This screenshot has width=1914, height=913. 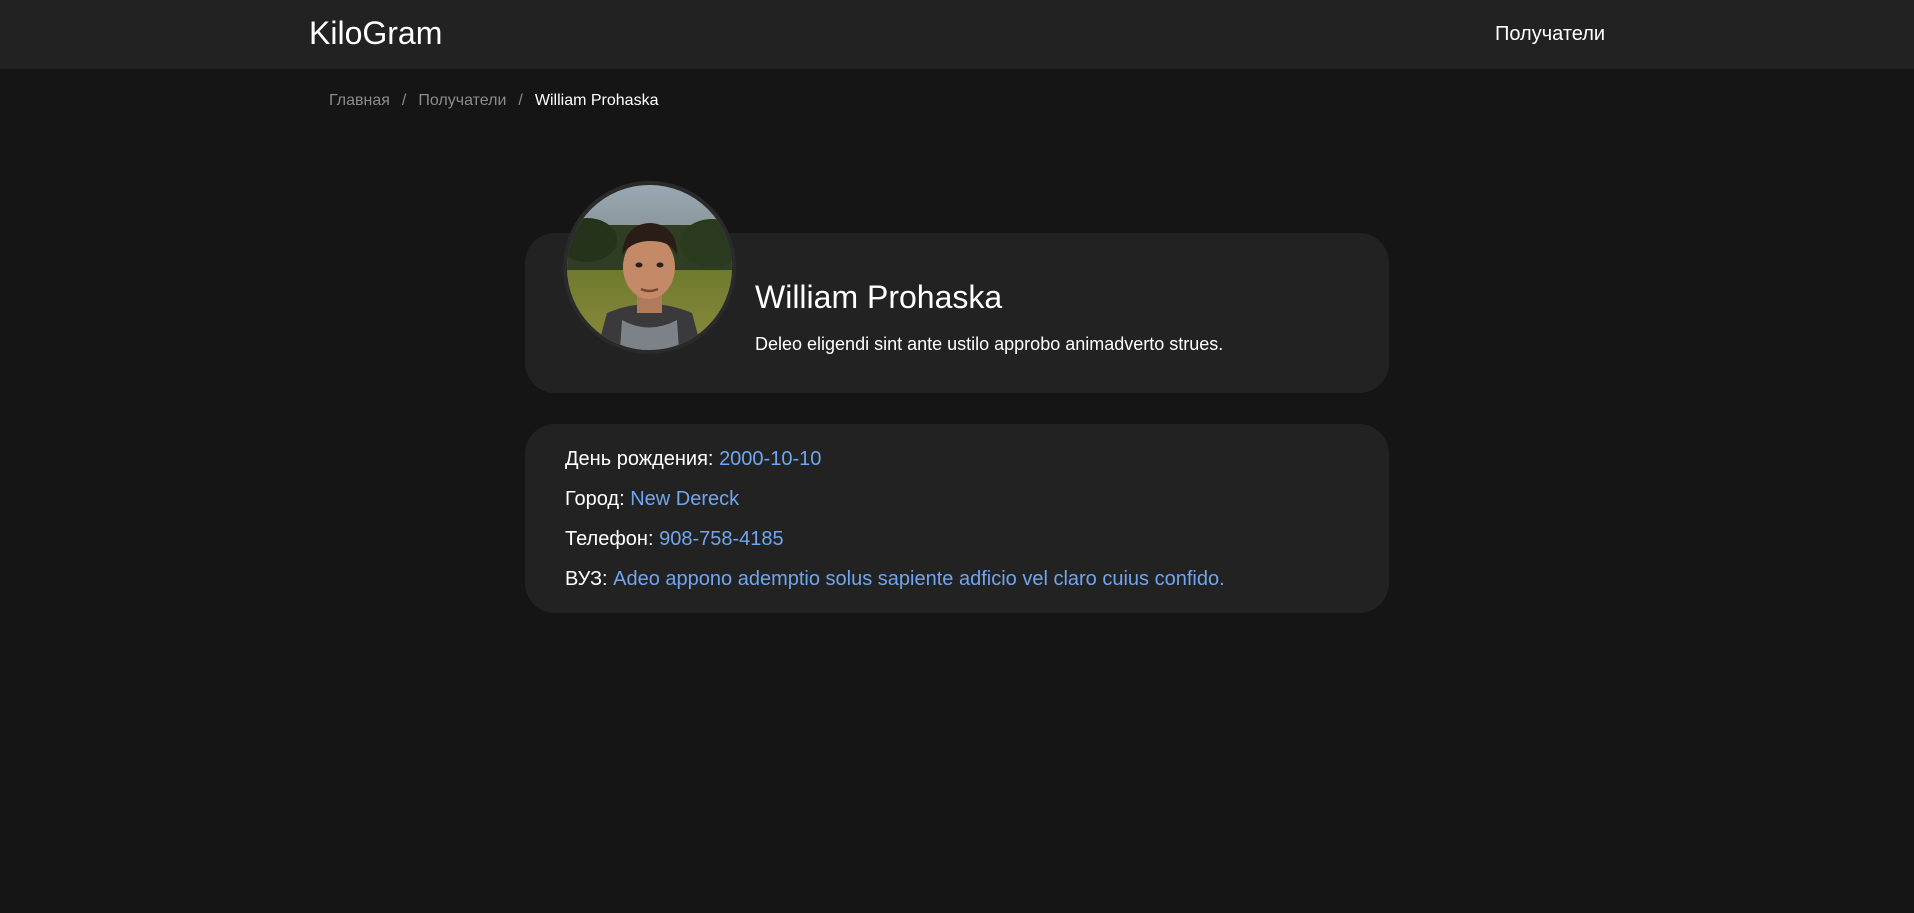 I want to click on city-value: New Dereck, so click(x=685, y=499).